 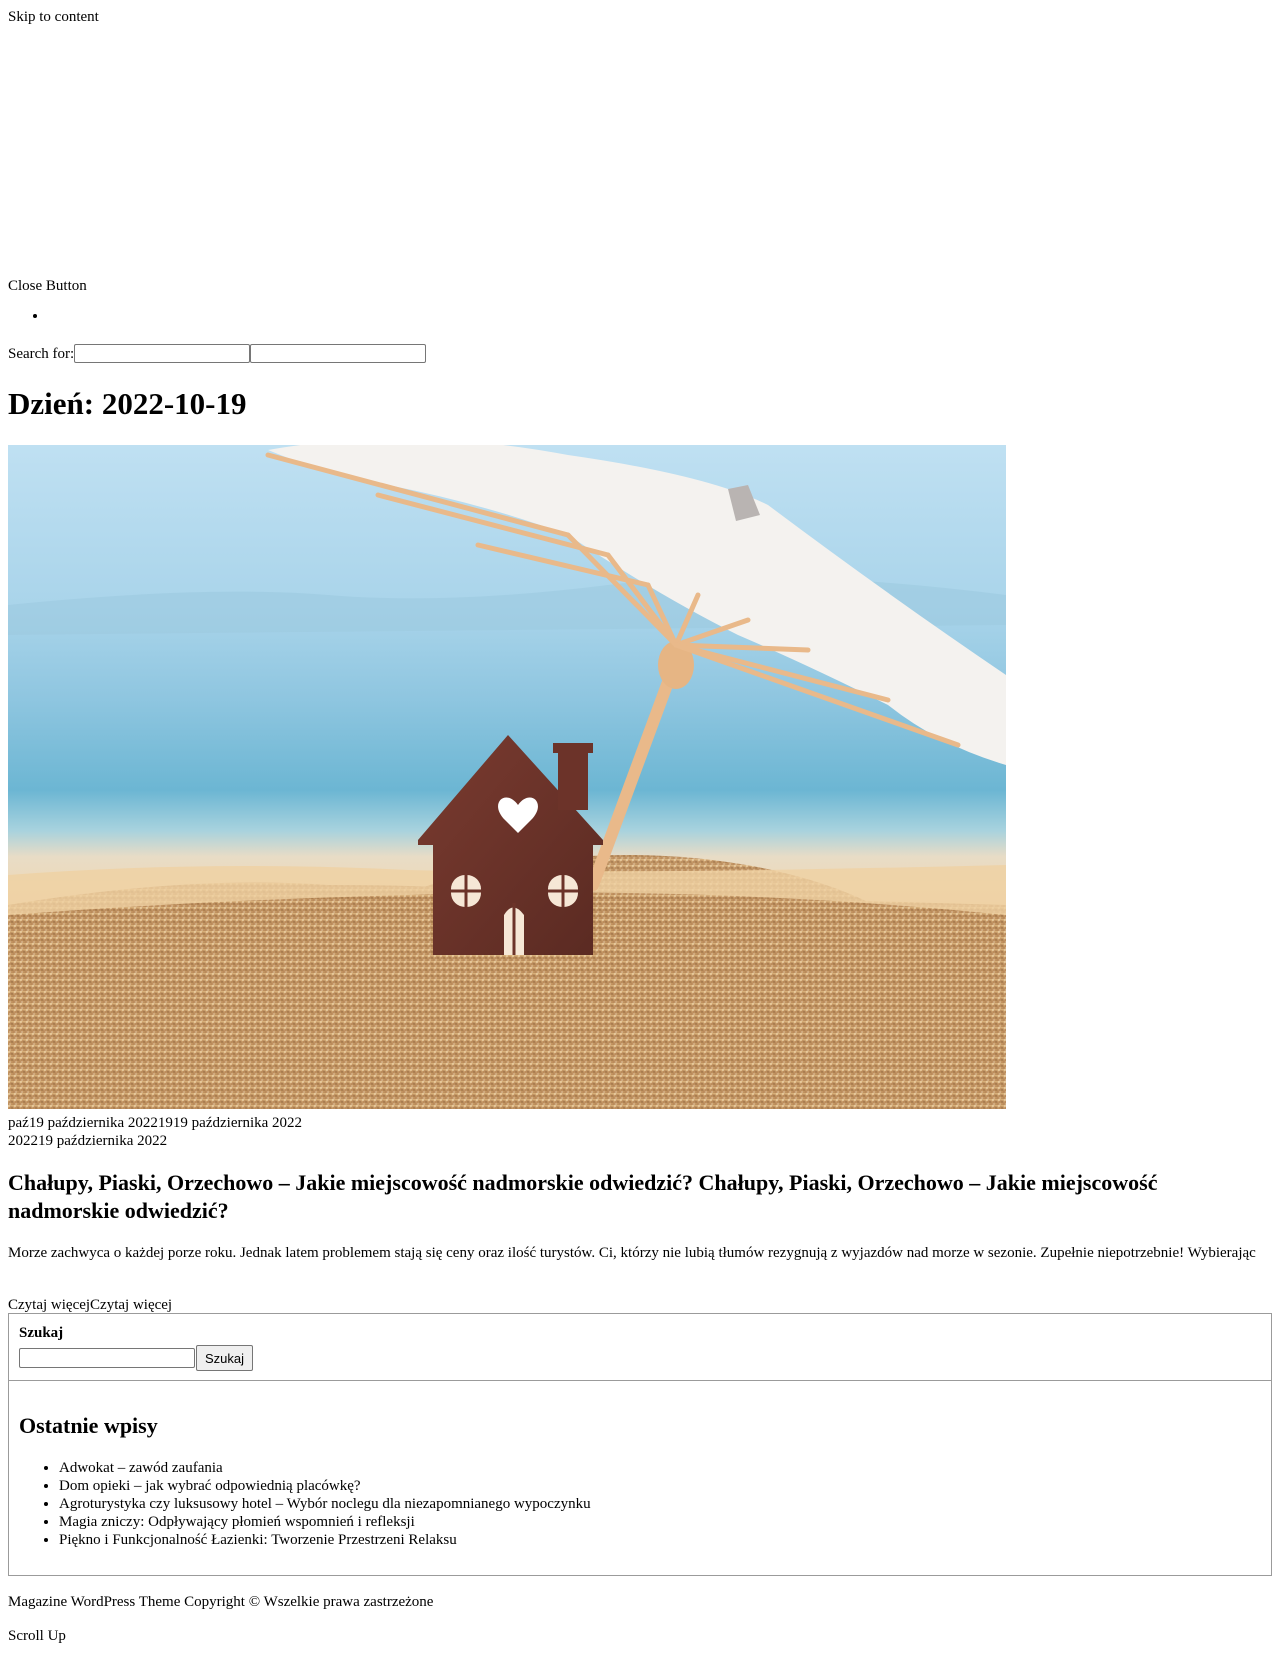 What do you see at coordinates (640, 1358) in the screenshot?
I see `search-widget-row: Szukaj` at bounding box center [640, 1358].